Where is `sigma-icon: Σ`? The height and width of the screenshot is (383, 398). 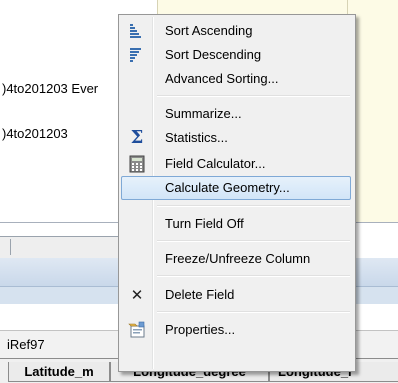
sigma-icon: Σ is located at coordinates (137, 137).